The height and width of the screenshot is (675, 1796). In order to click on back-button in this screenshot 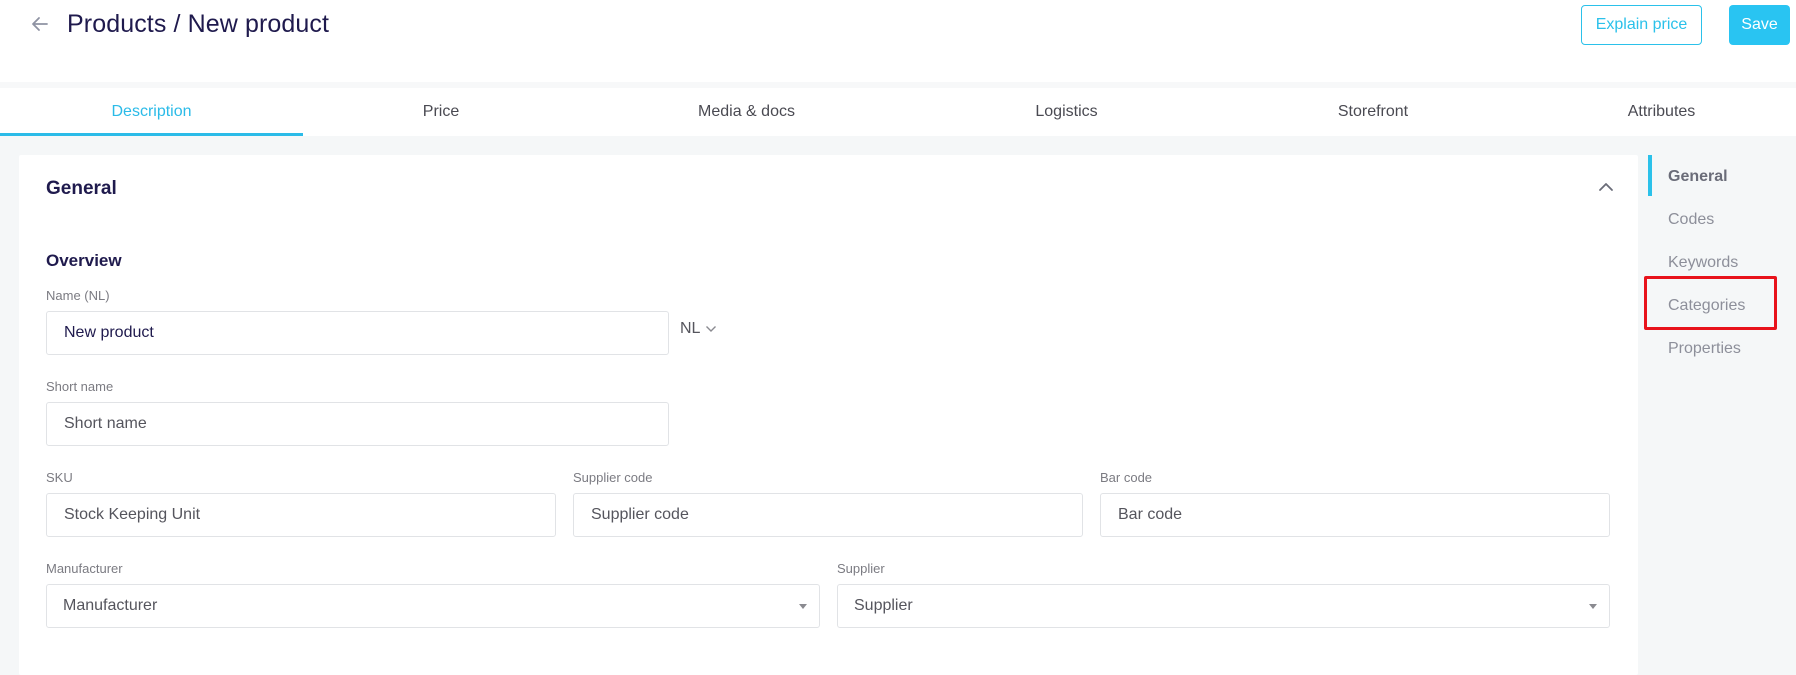, I will do `click(40, 24)`.